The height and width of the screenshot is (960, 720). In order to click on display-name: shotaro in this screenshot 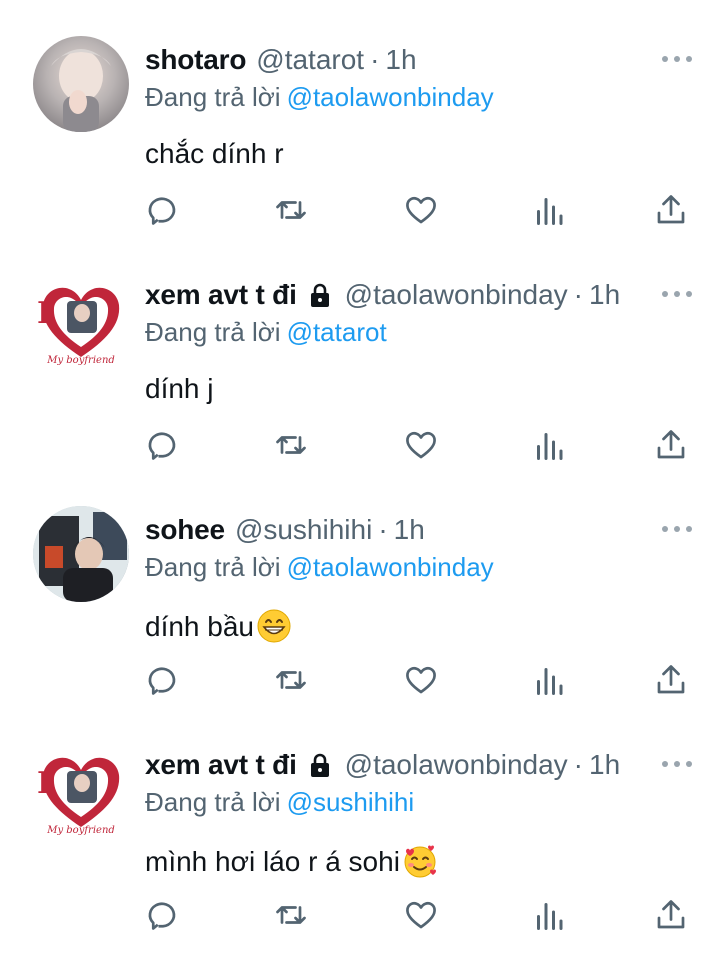, I will do `click(195, 60)`.